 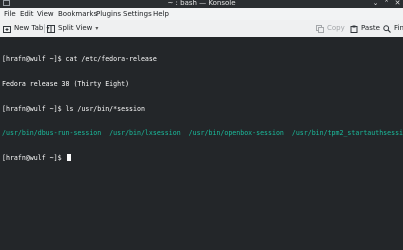 What do you see at coordinates (320, 28) in the screenshot?
I see `copy-icon` at bounding box center [320, 28].